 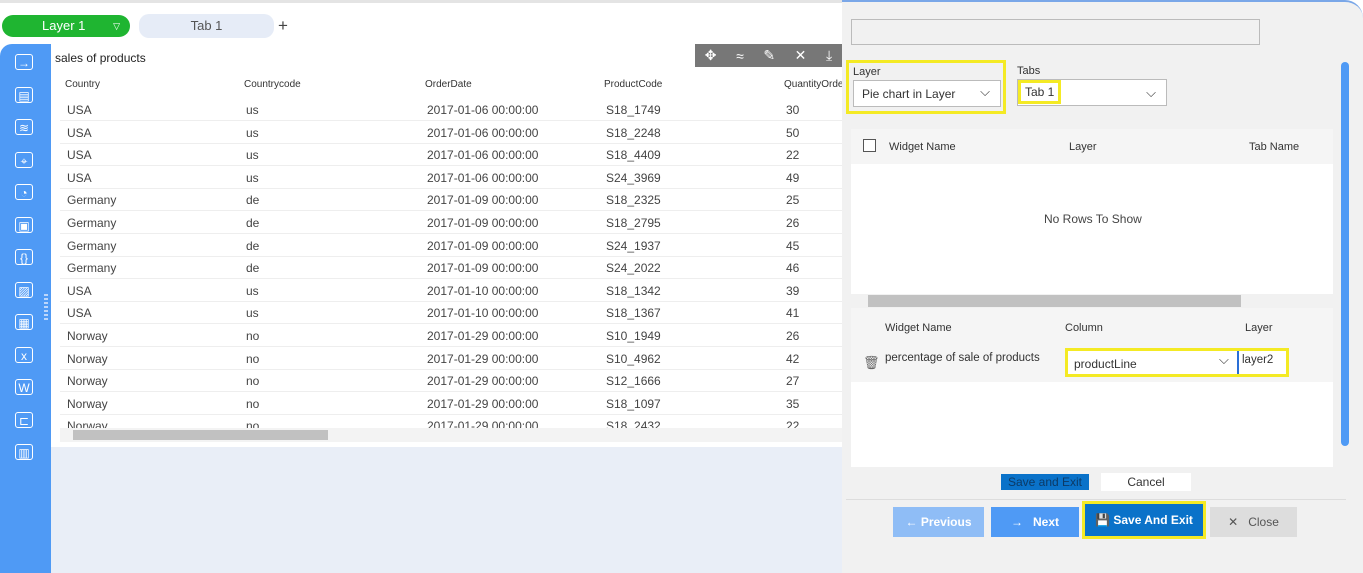 What do you see at coordinates (451, 246) in the screenshot?
I see `table-row: Germany de 2017-01-09 00:00:00 S24_1937 45` at bounding box center [451, 246].